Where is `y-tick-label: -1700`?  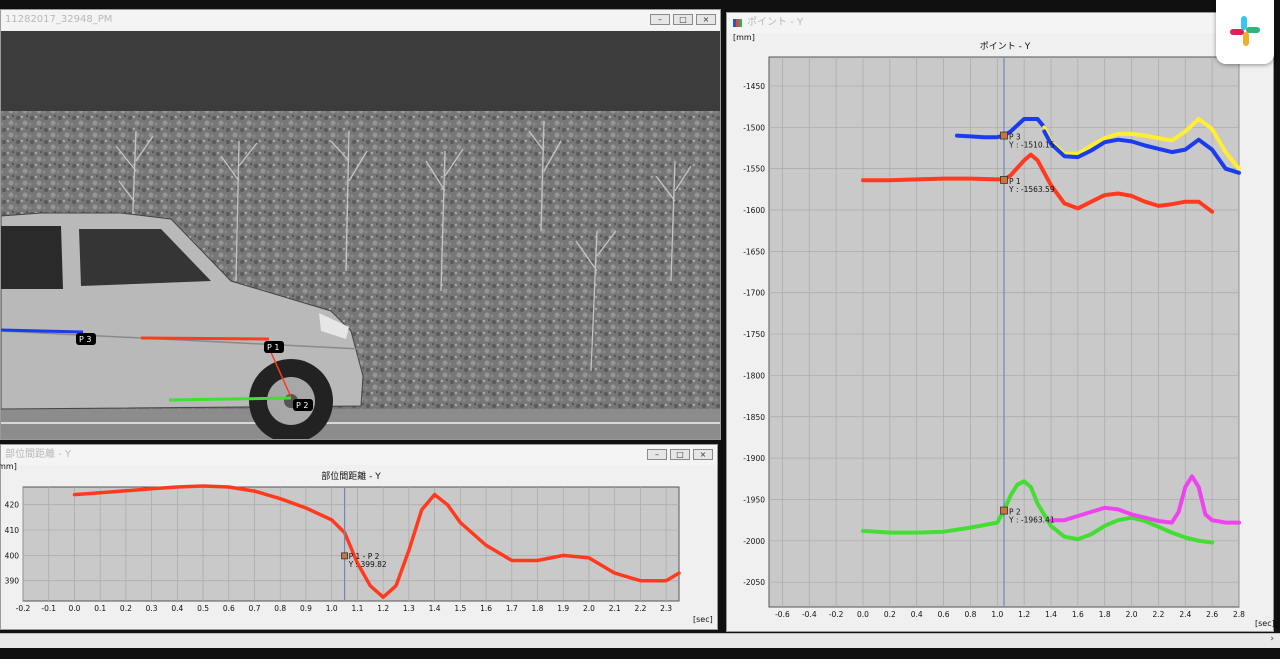
y-tick-label: -1700 is located at coordinates (754, 293).